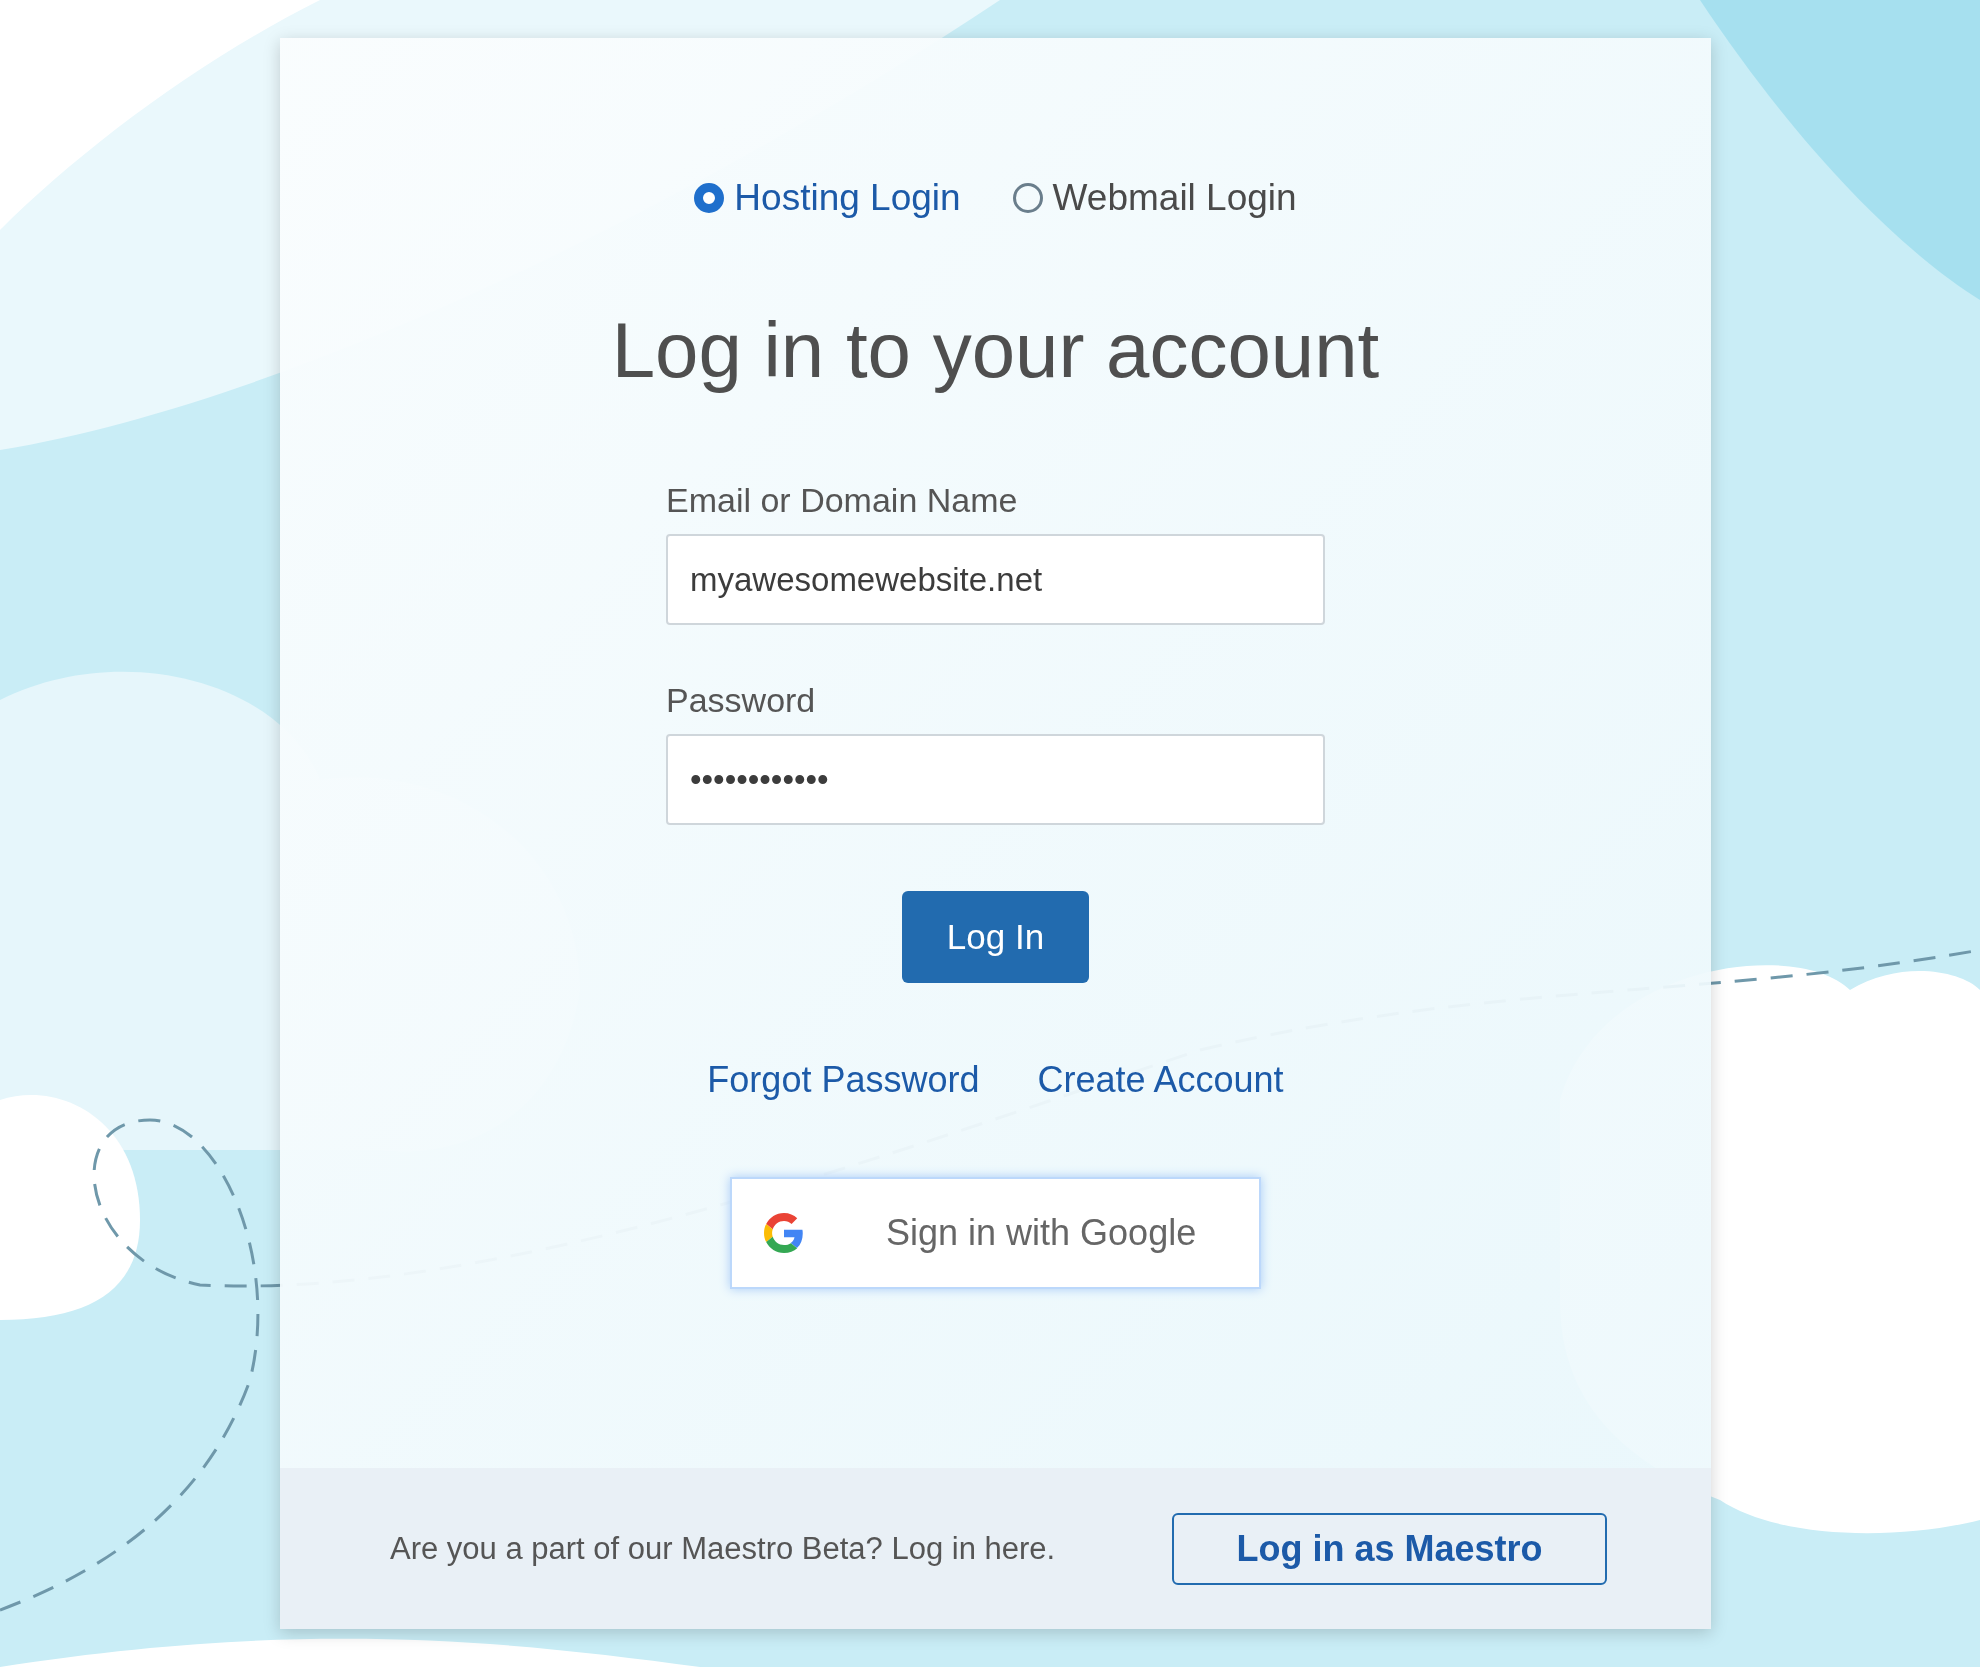 The image size is (1980, 1667). What do you see at coordinates (784, 1233) in the screenshot?
I see `google-icon` at bounding box center [784, 1233].